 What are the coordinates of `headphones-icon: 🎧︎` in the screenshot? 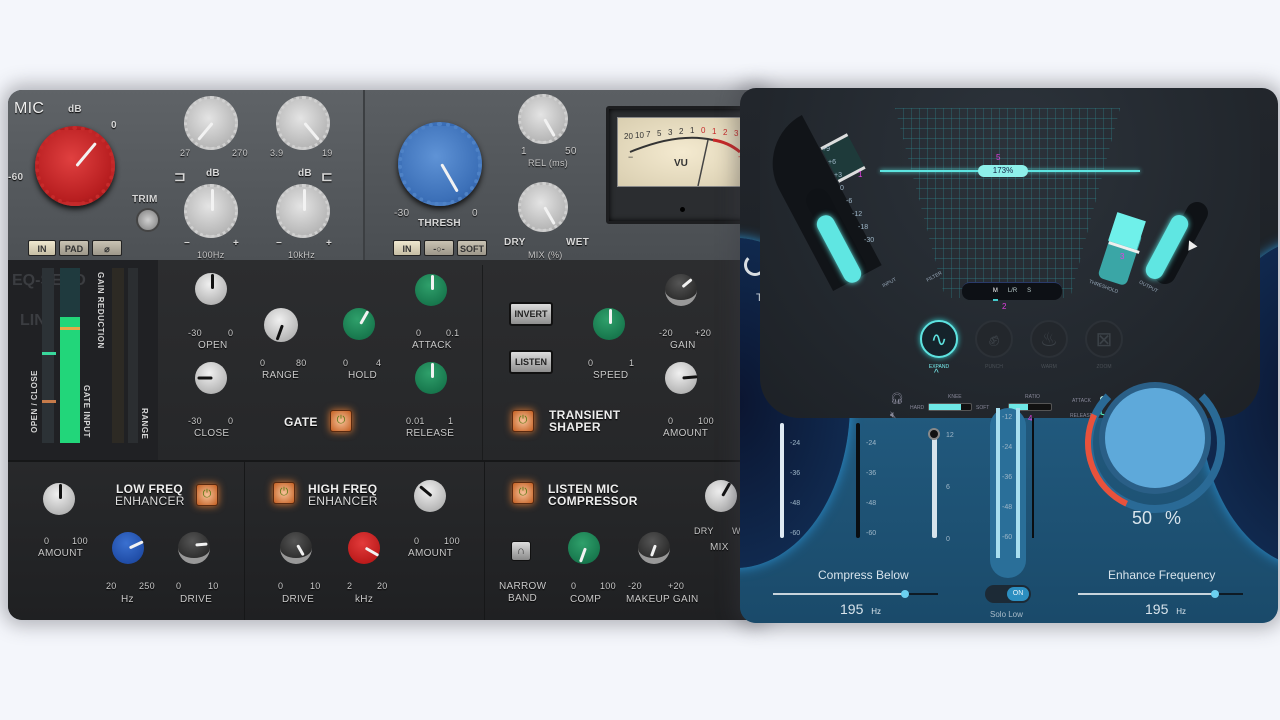 It's located at (897, 398).